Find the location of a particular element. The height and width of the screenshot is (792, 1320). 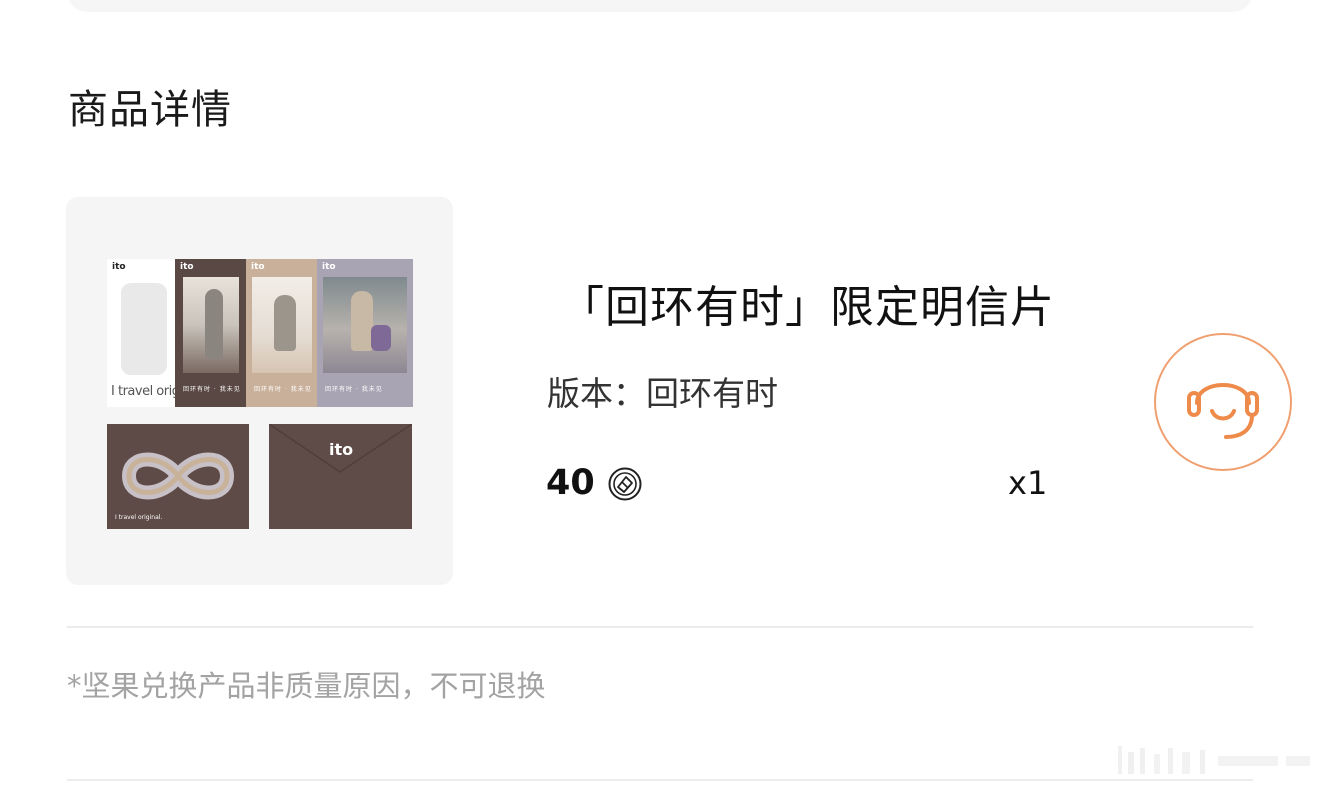

return-policy-notice: *坚果兑换产品非质量原因，不可退换 is located at coordinates (306, 686).